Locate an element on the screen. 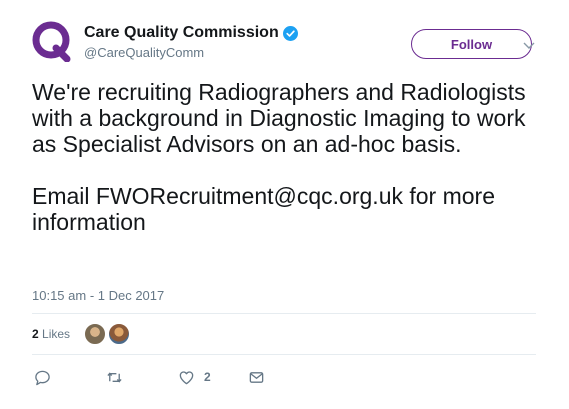  likes-summary: 2 Likes is located at coordinates (82, 334).